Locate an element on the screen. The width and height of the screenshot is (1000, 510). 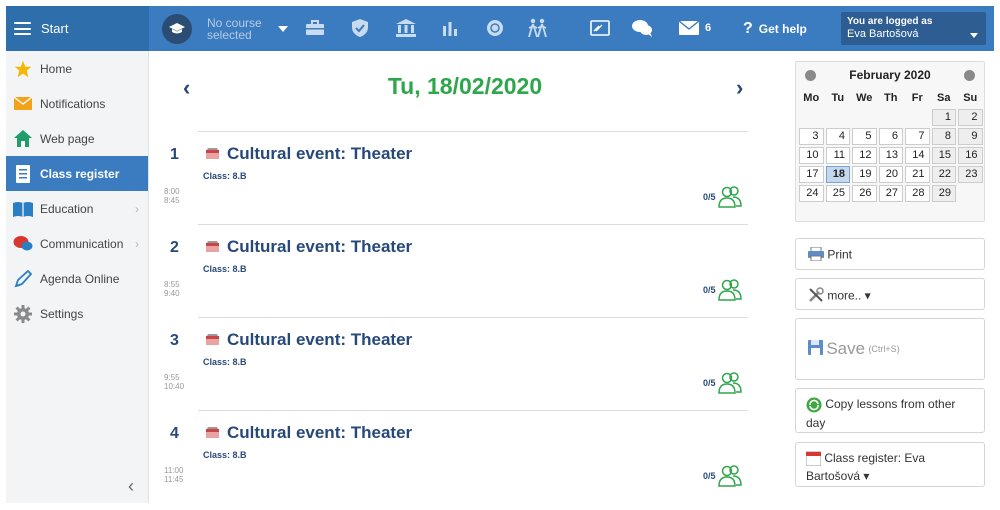
day-header: Fr is located at coordinates (917, 98).